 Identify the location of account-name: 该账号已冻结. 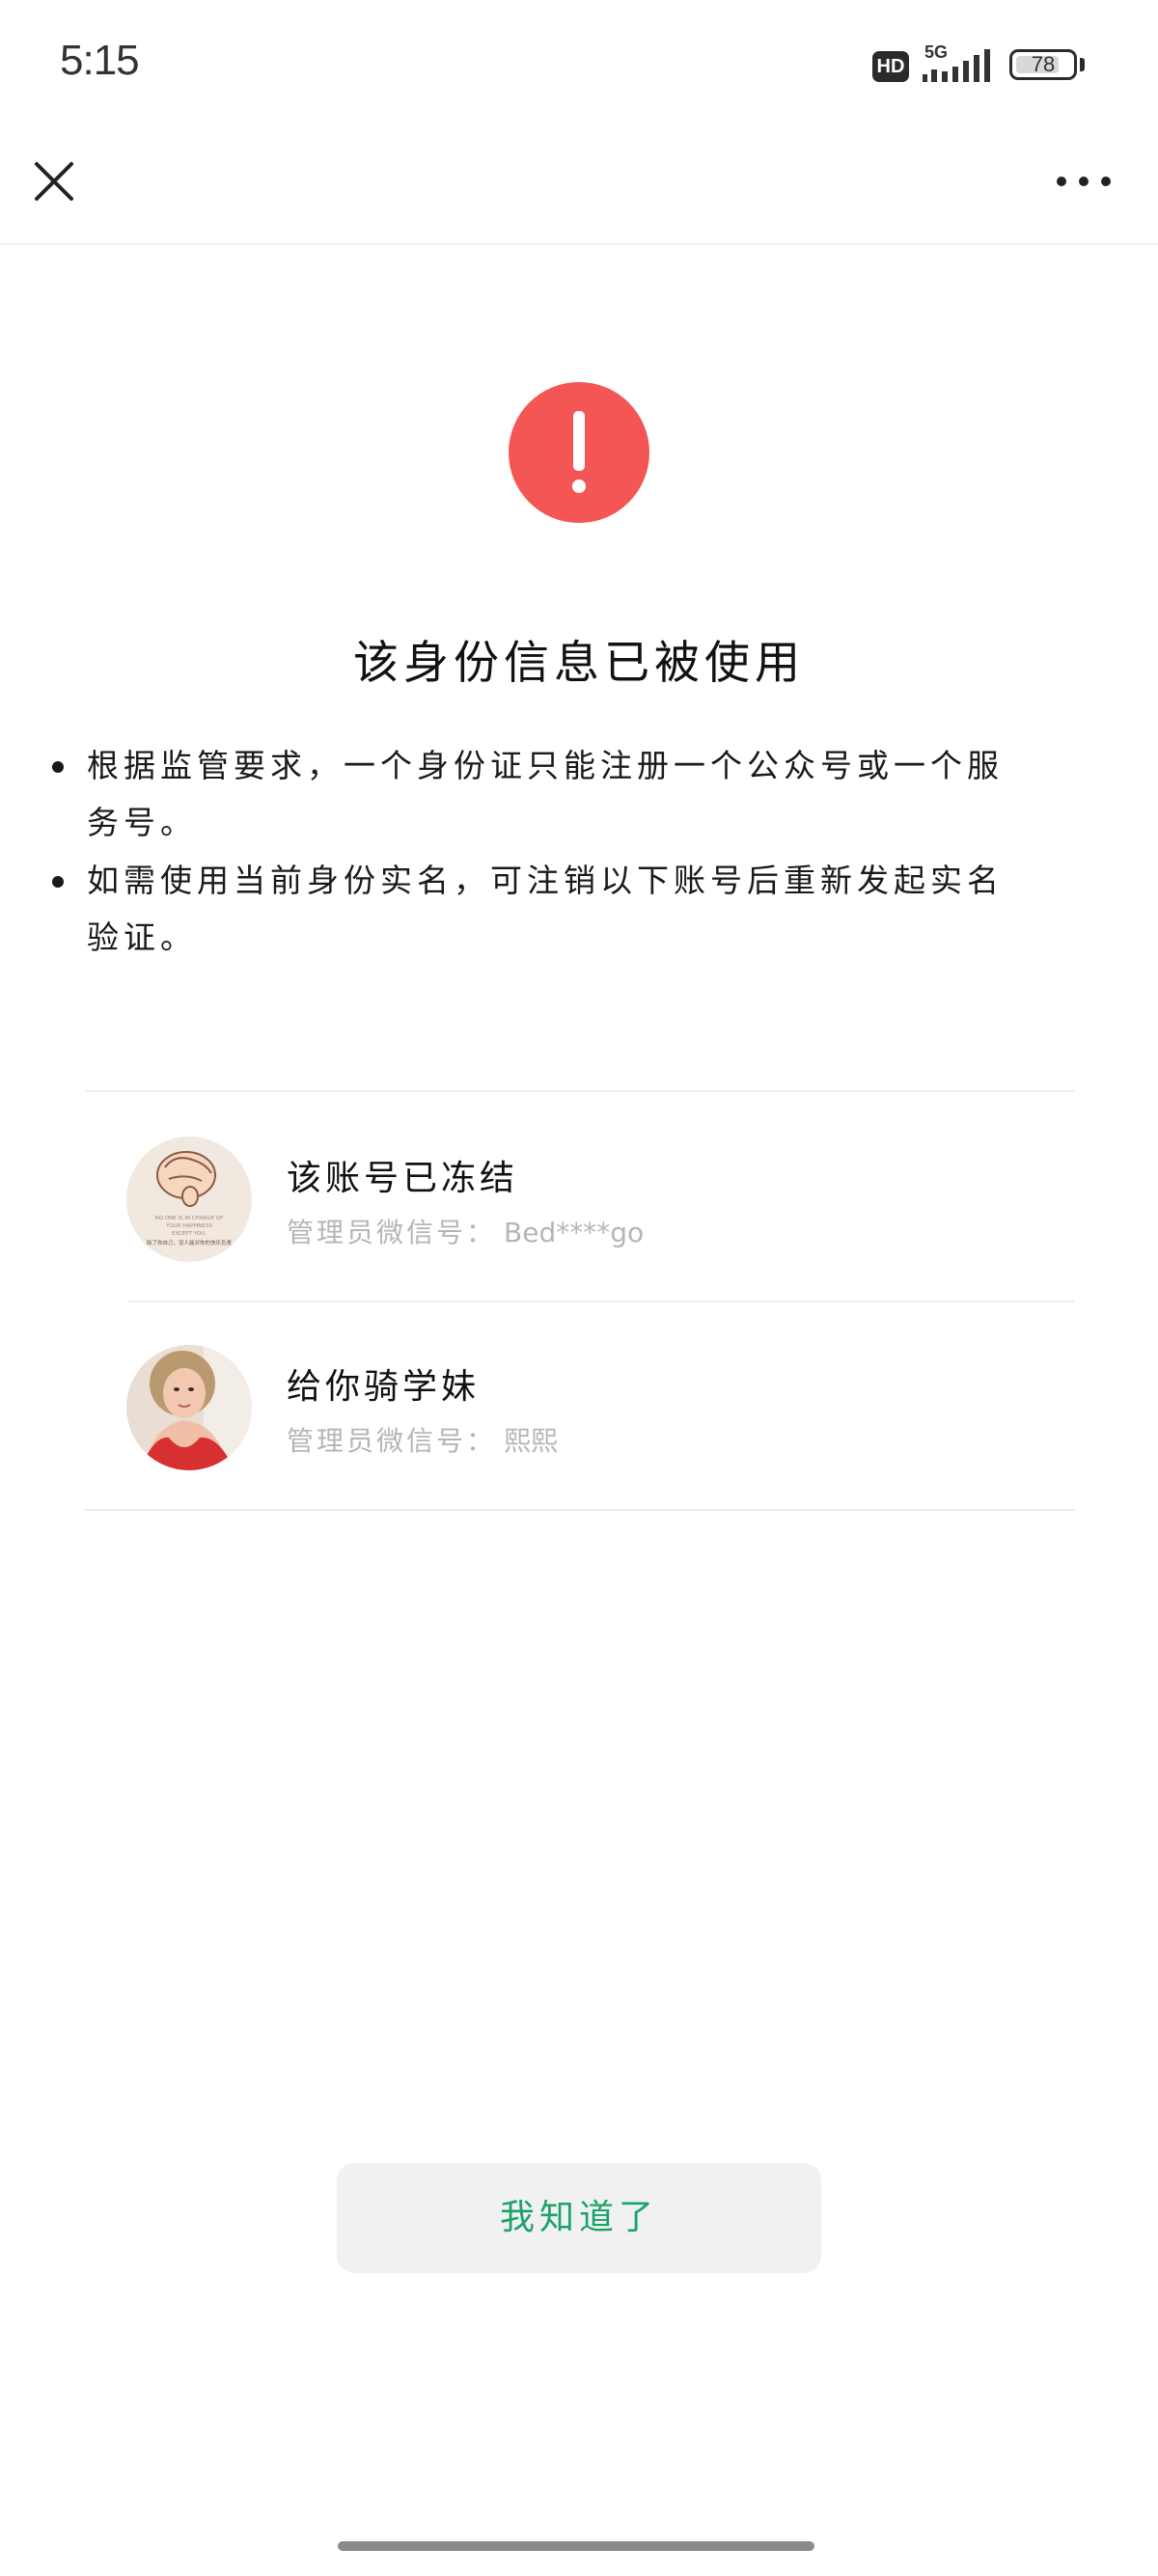
(403, 1179).